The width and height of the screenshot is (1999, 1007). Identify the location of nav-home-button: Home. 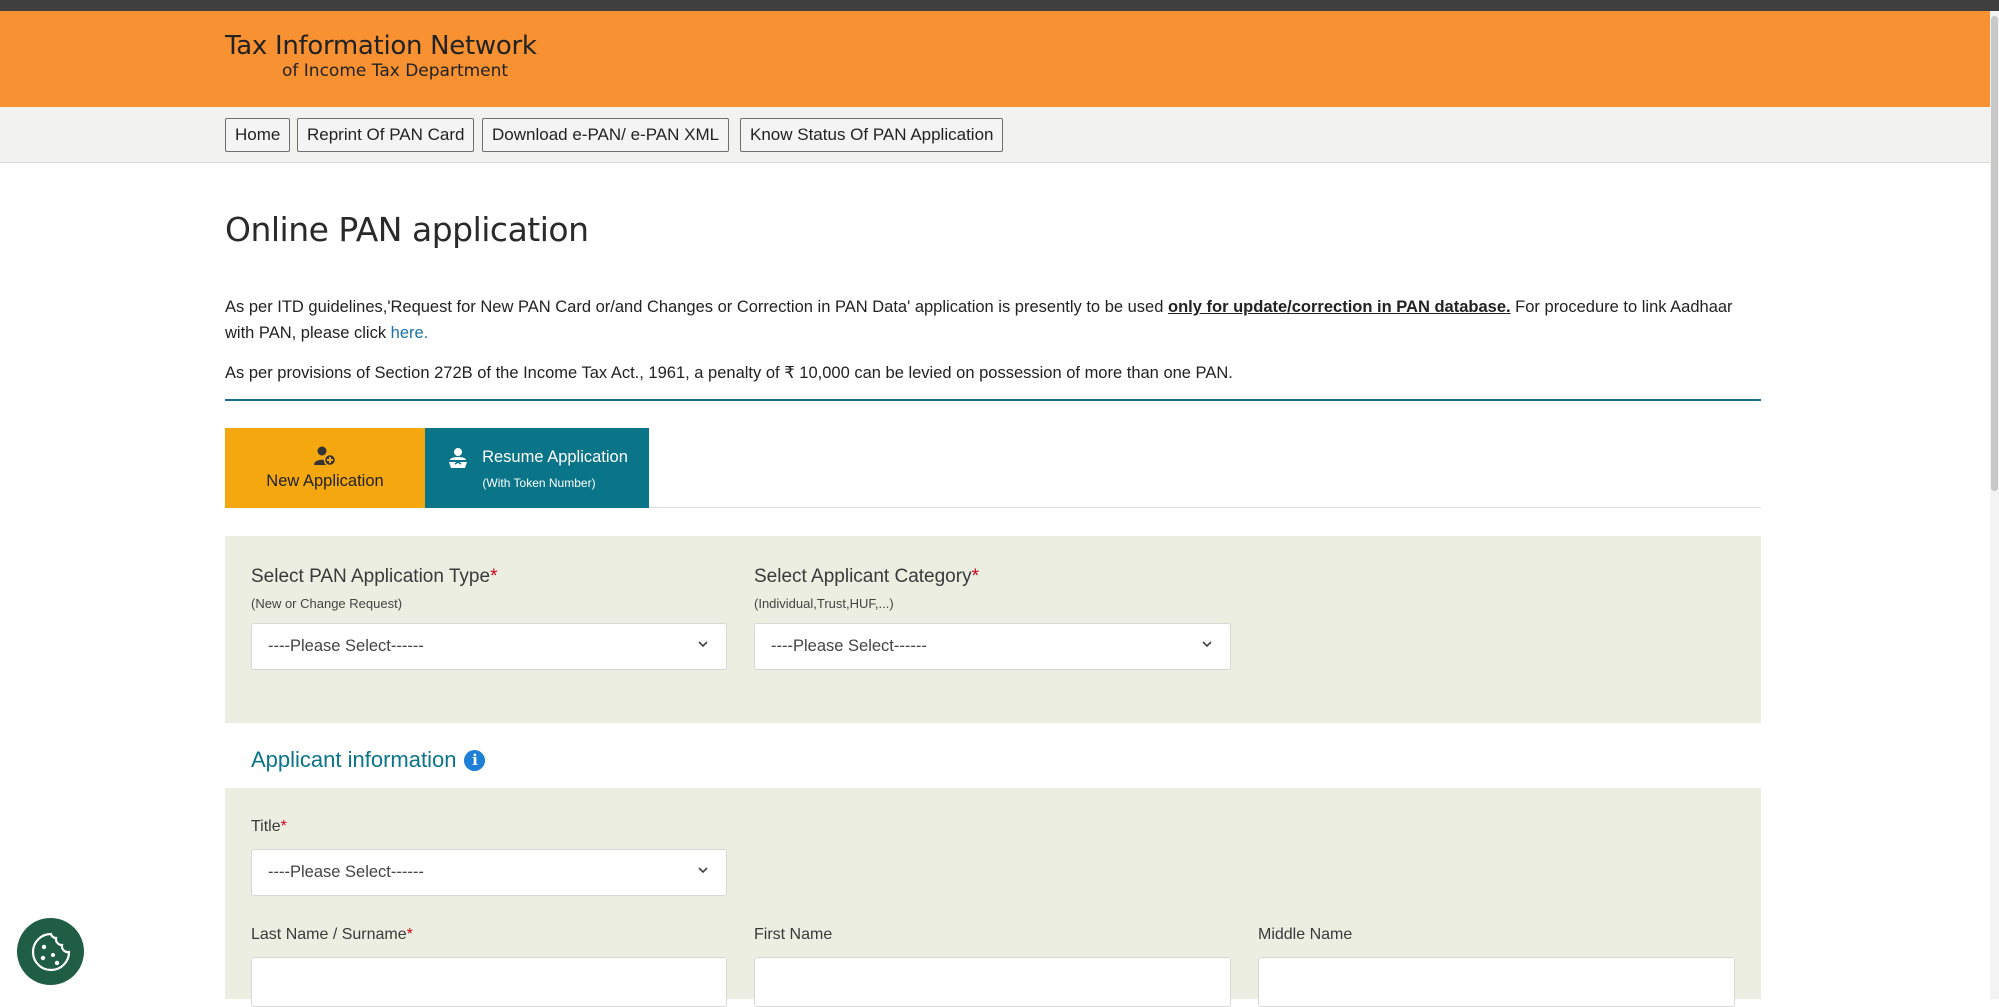
(258, 135).